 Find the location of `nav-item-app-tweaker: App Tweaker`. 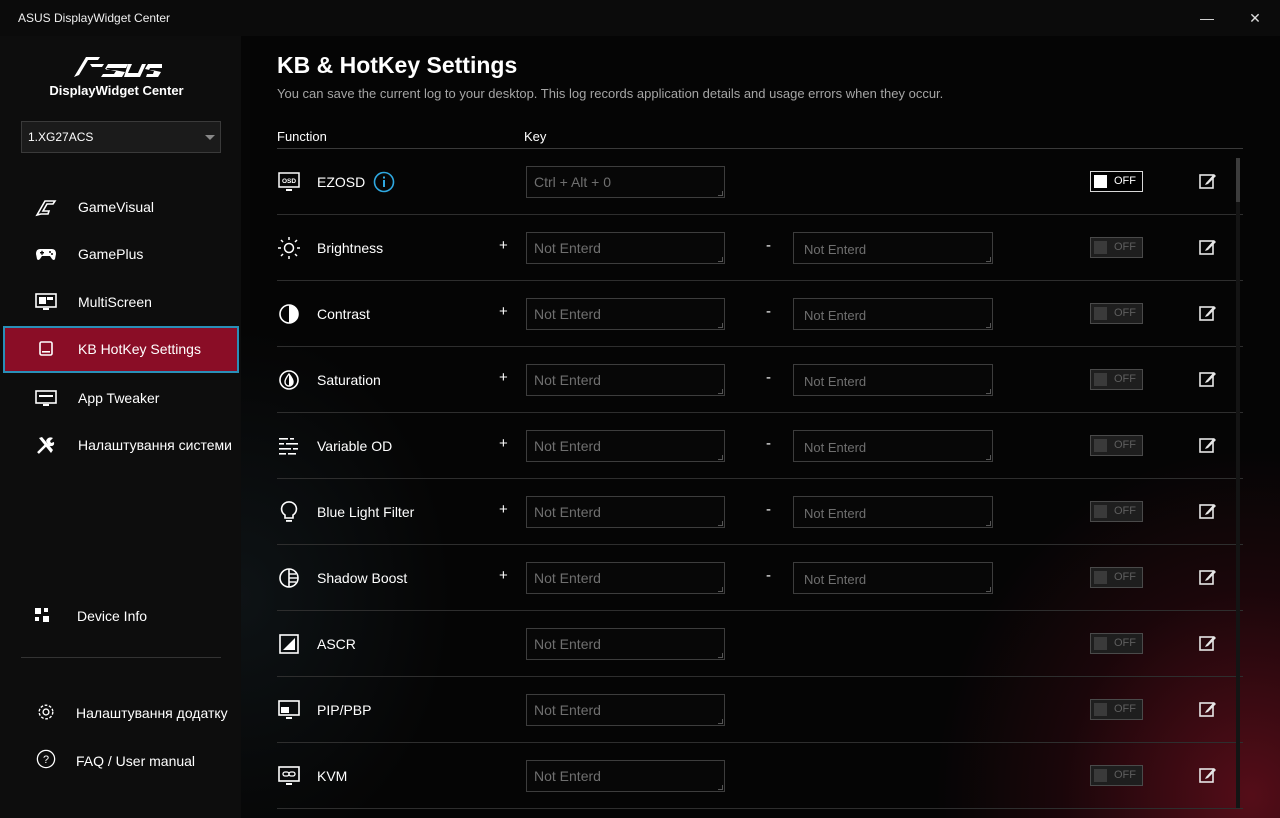

nav-item-app-tweaker: App Tweaker is located at coordinates (121, 398).